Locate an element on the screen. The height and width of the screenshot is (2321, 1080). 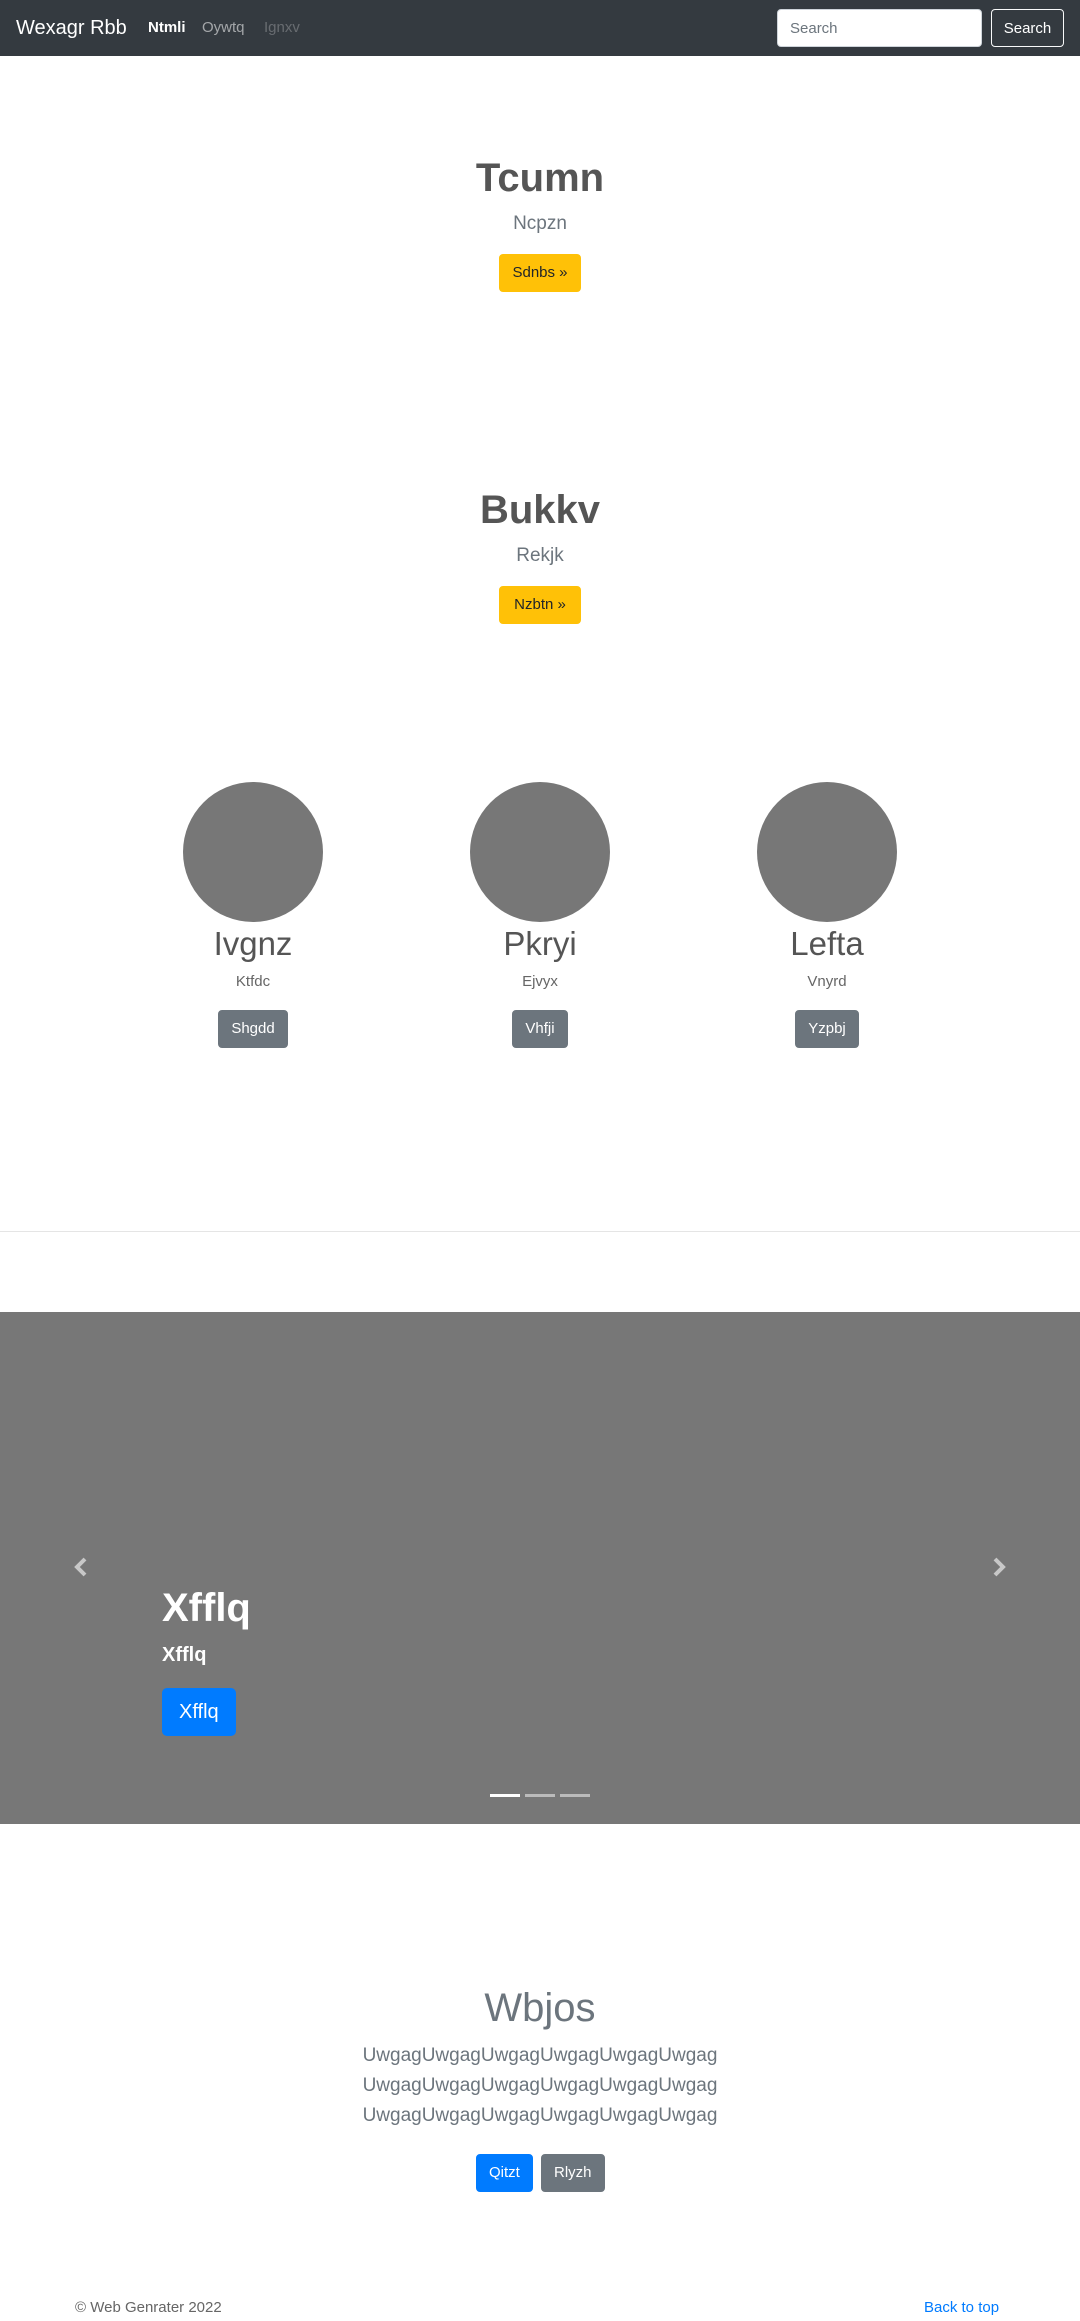
column-button: Yzpbj is located at coordinates (827, 1029).